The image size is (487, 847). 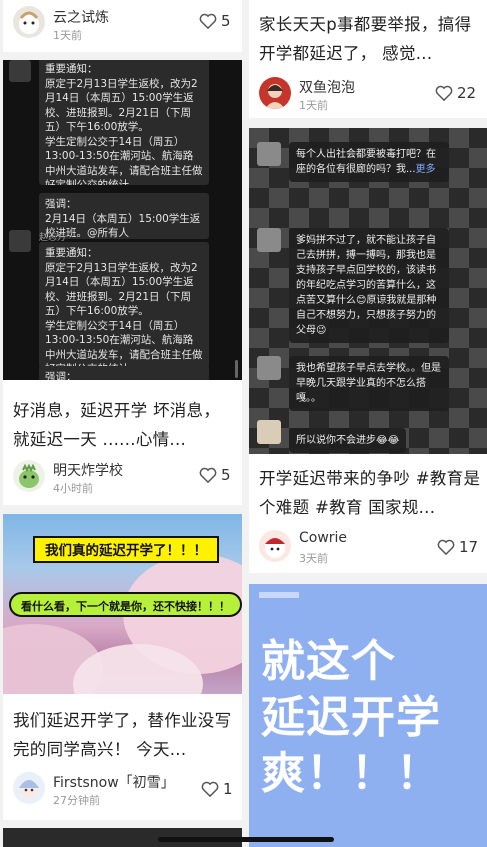 I want to click on comment-bubble: 我也希望孩子早点去学校。。但是早晚几天跟学业真的不怎么搭嘎。。, so click(x=369, y=383).